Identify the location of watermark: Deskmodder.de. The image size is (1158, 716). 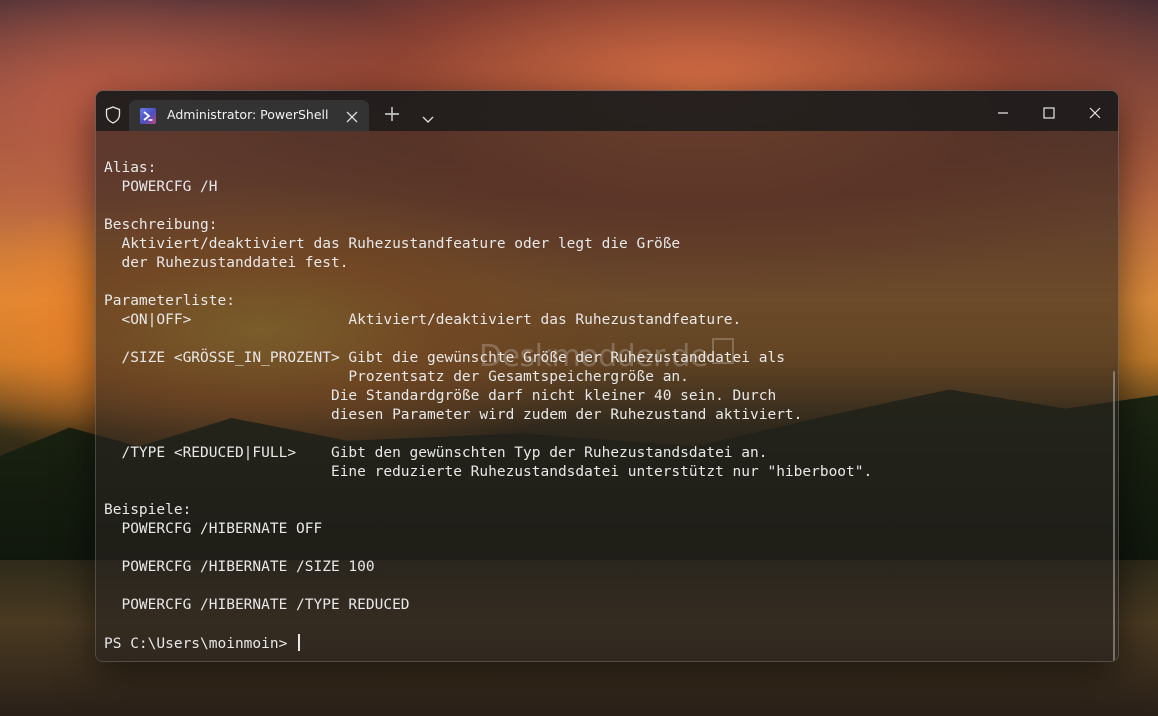
(606, 356).